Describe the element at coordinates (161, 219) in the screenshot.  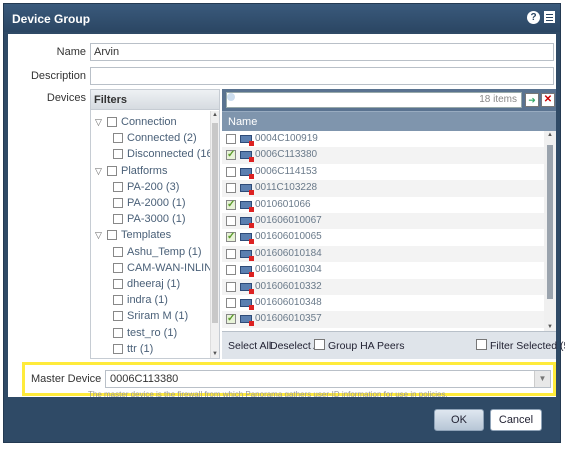
I see `filter-item: PA-3000 (1)` at that location.